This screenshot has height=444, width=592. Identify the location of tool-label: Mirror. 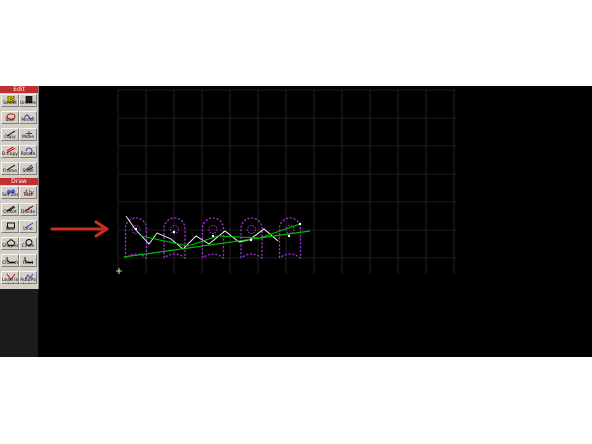
(28, 120).